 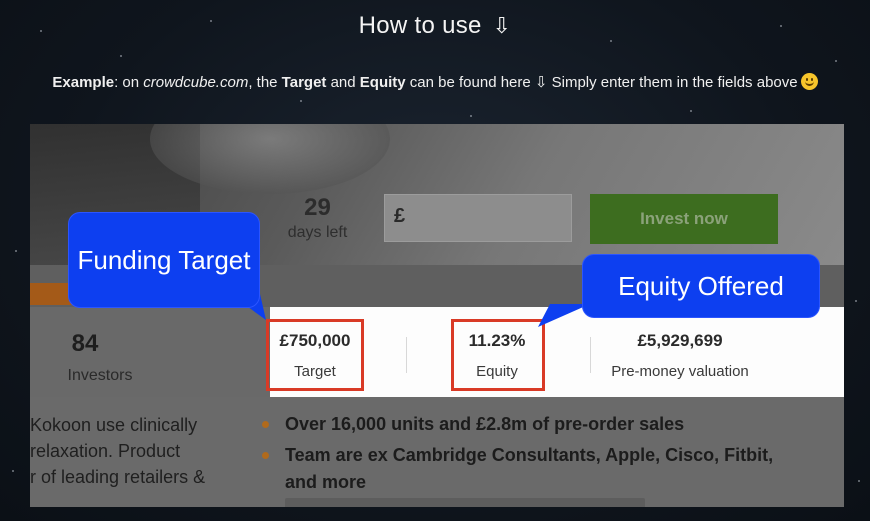 I want to click on example-text-tail: Simply enter them in the fields above, so click(x=672, y=82).